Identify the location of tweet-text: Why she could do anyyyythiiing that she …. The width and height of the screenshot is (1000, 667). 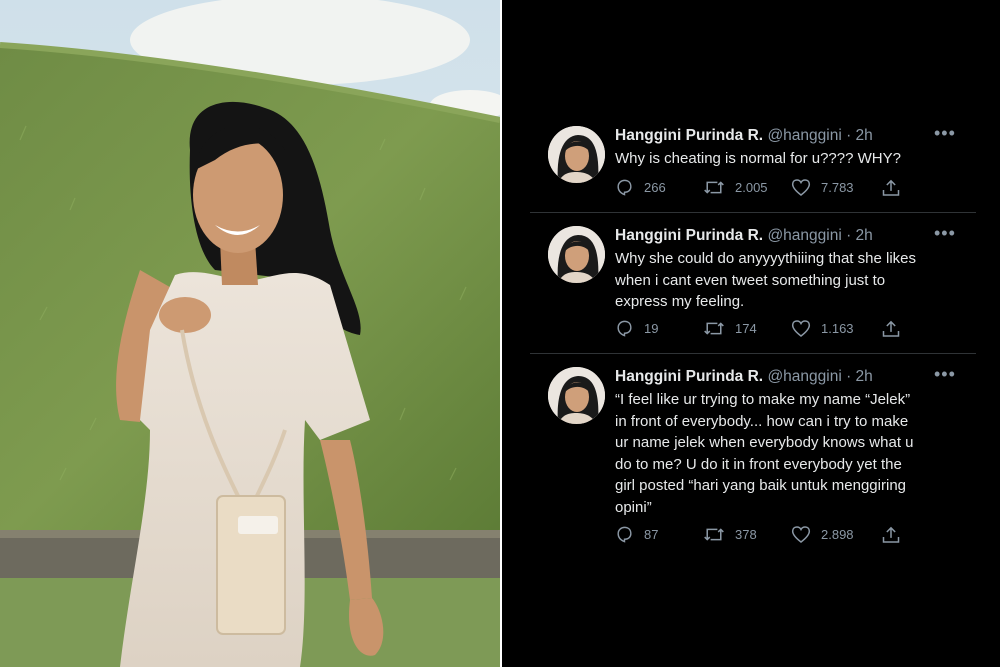
(765, 280).